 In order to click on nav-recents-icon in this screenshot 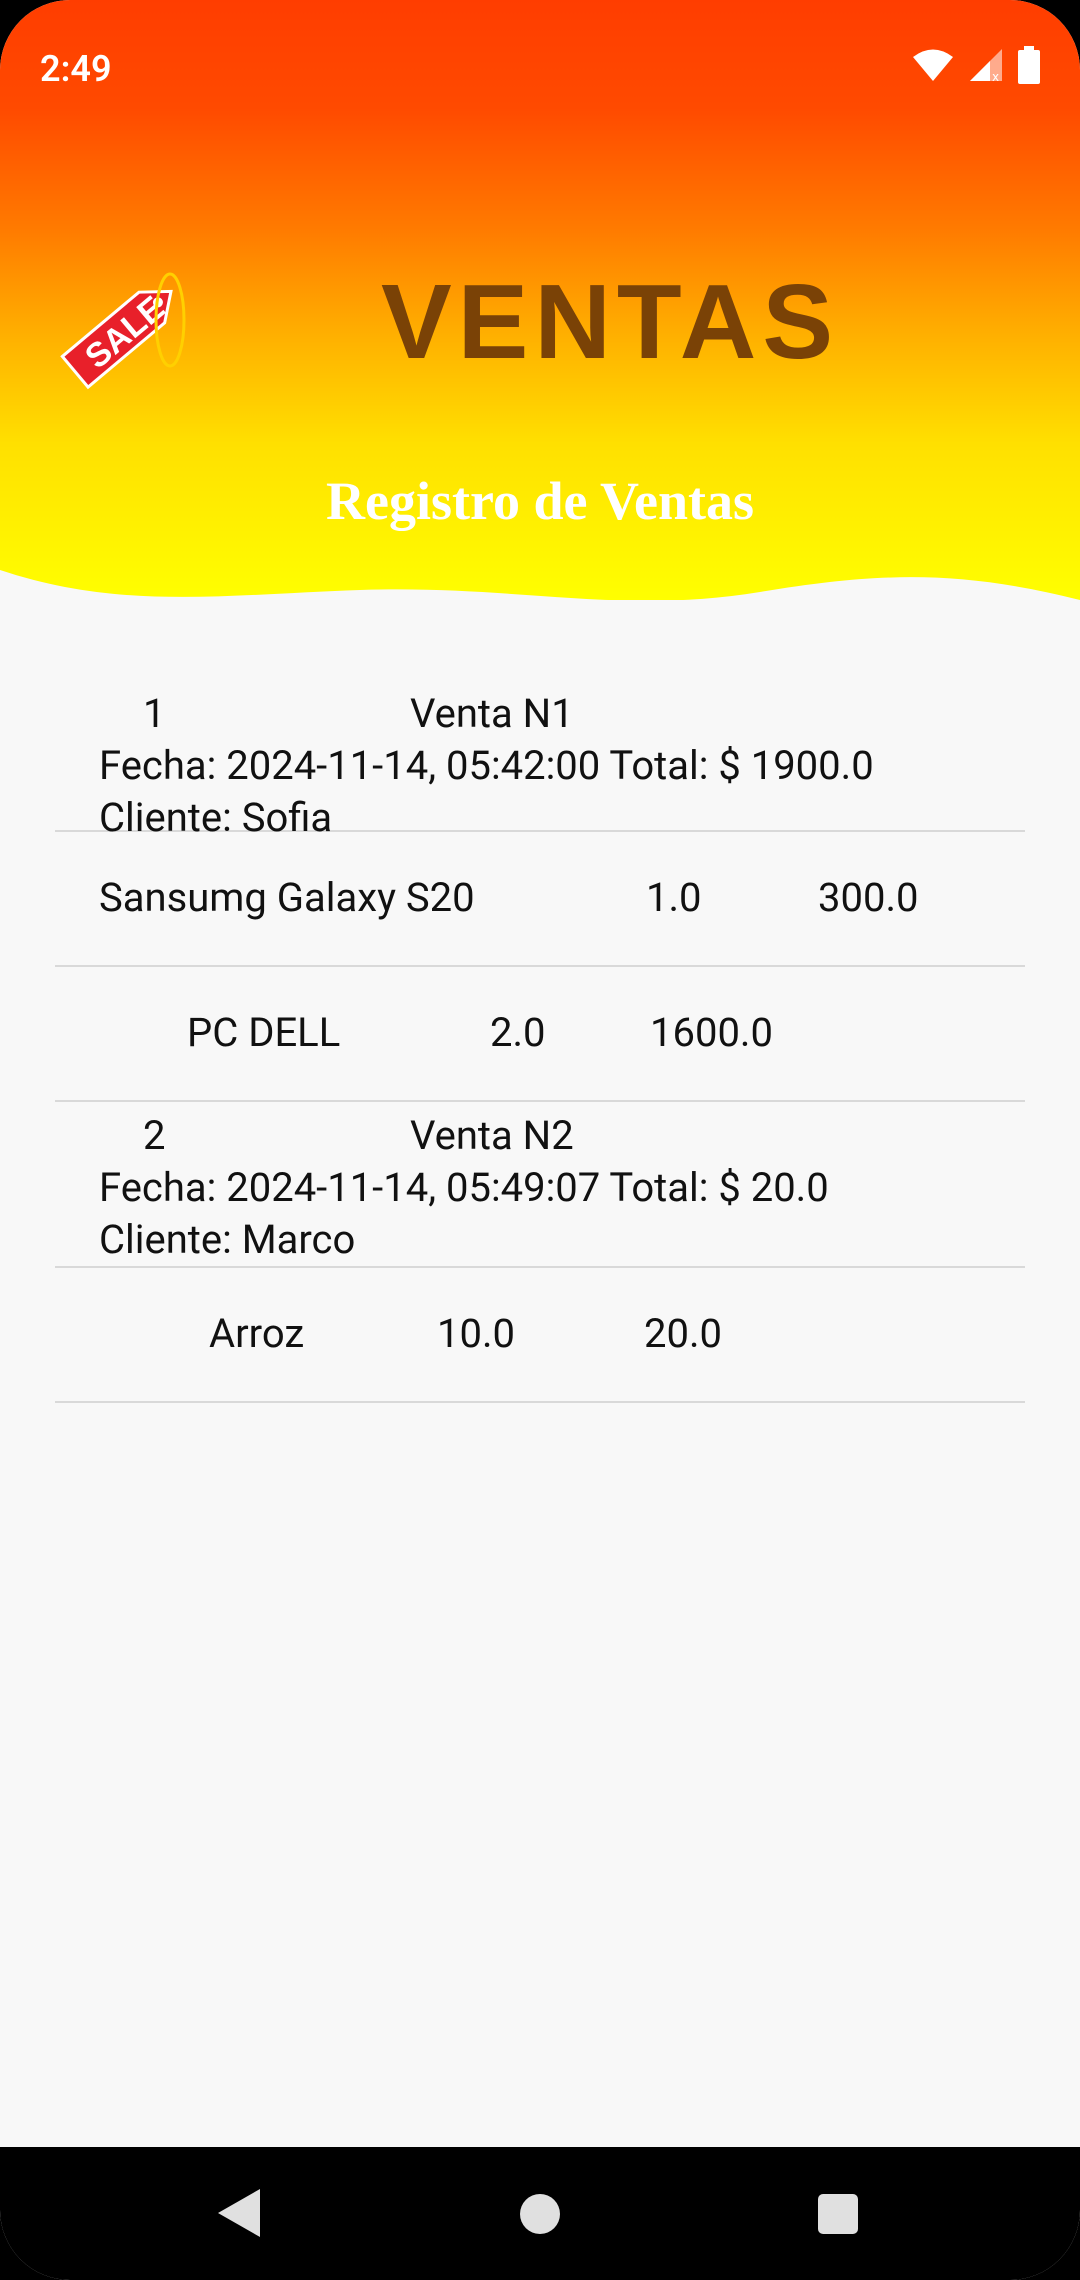, I will do `click(838, 2214)`.